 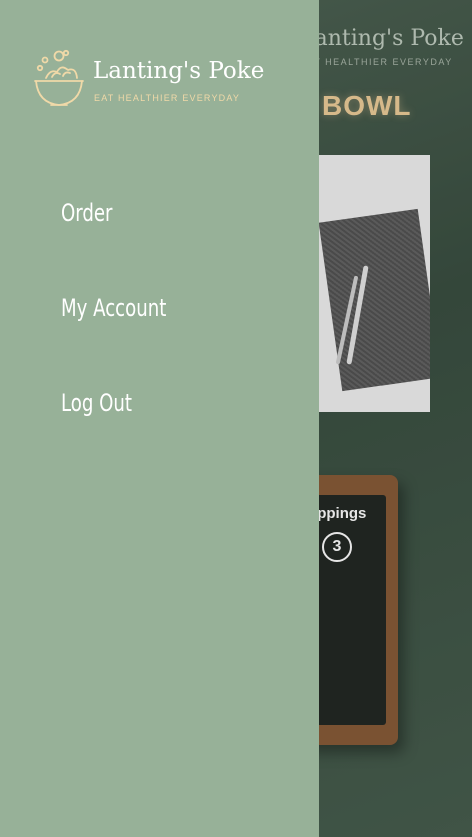 I want to click on background-photo, so click(x=365, y=283).